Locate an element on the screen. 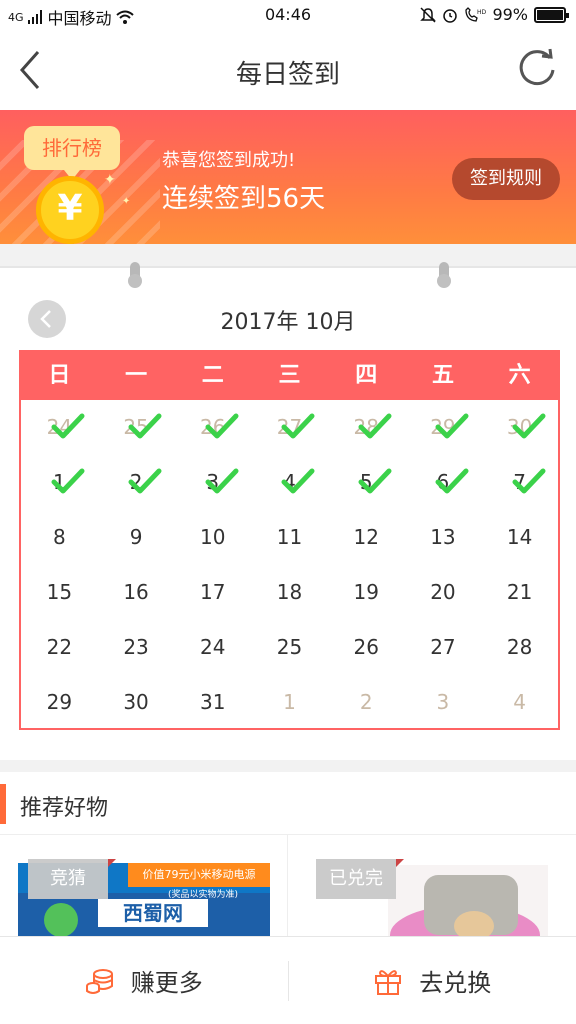  calendar-day-label: 15 is located at coordinates (59, 592).